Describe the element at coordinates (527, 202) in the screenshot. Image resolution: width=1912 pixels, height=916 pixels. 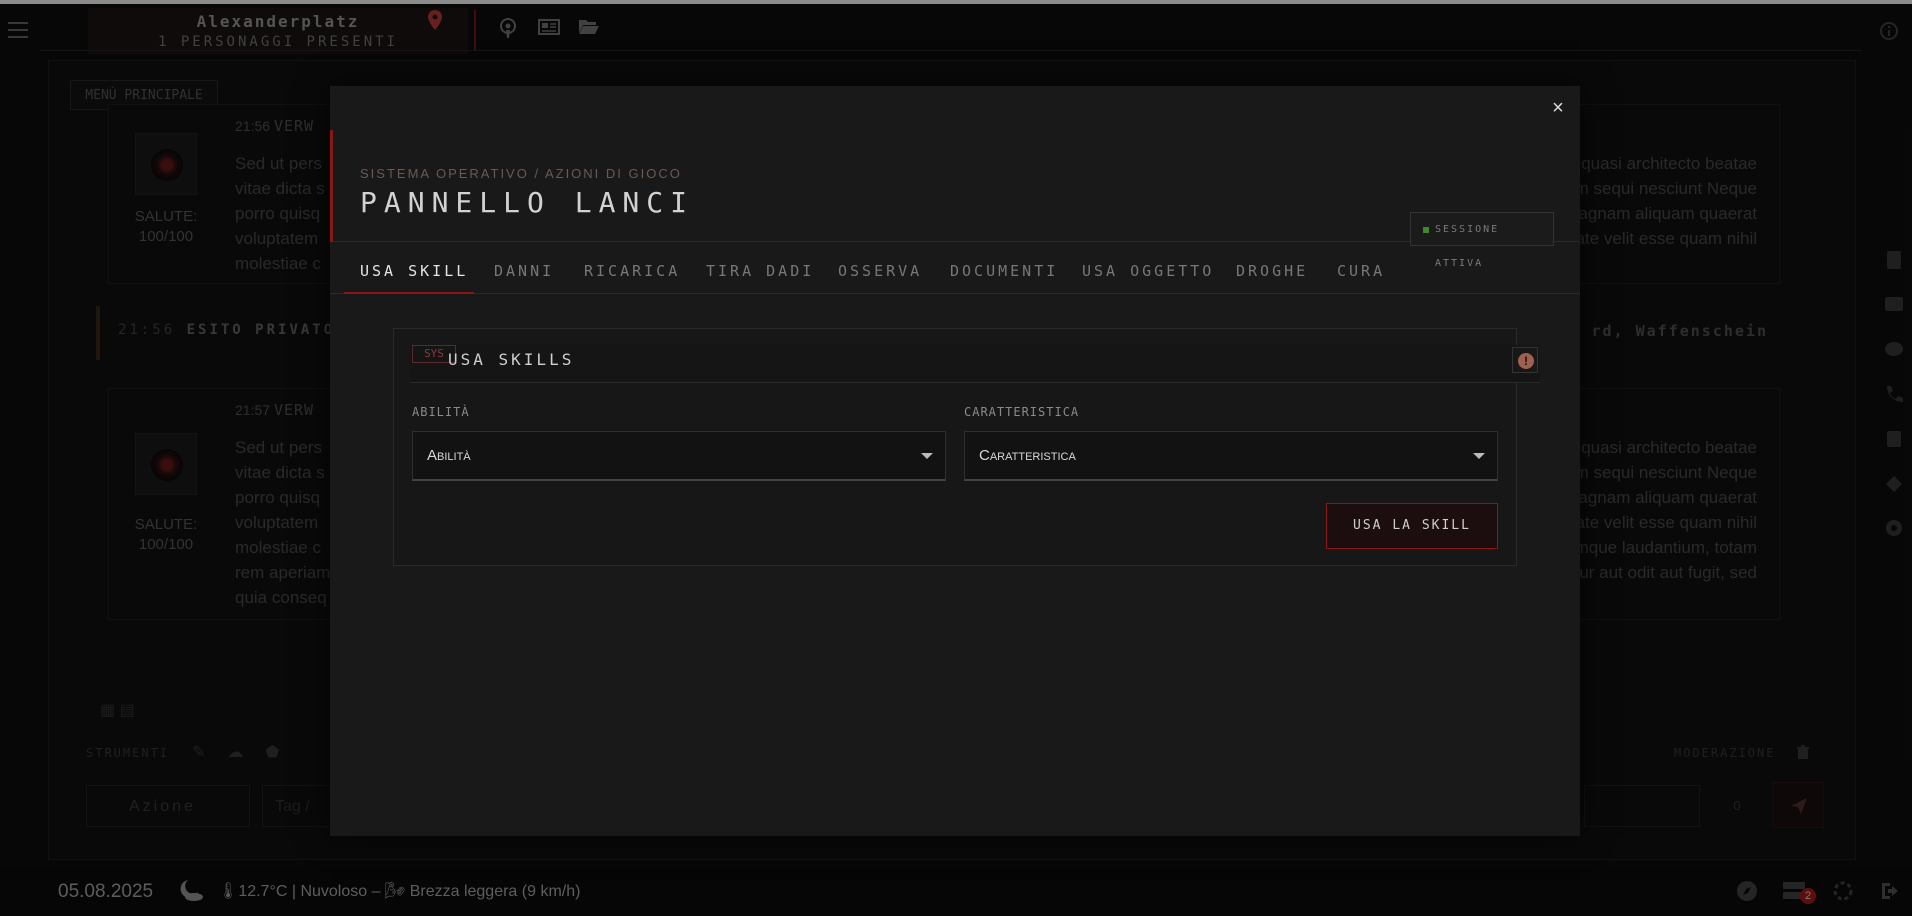
I see `modal-title: PANNELLO LANCI` at that location.